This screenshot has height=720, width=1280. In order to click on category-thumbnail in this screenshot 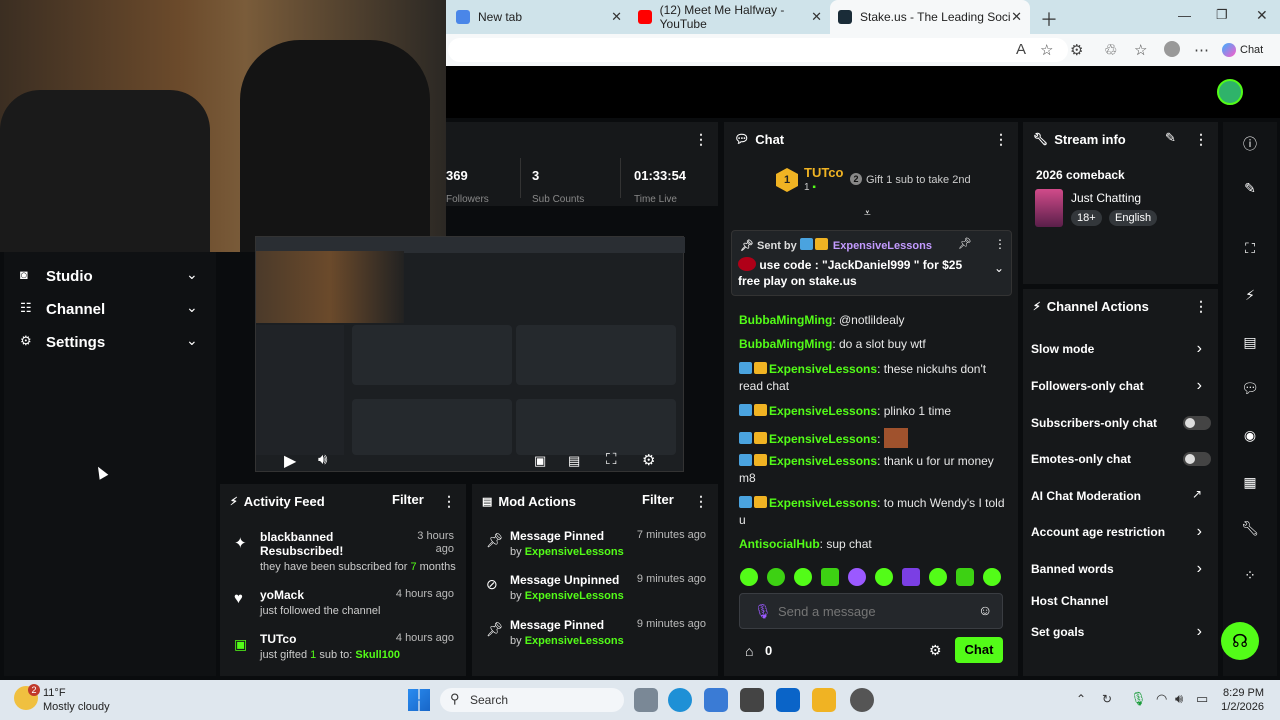, I will do `click(1049, 208)`.